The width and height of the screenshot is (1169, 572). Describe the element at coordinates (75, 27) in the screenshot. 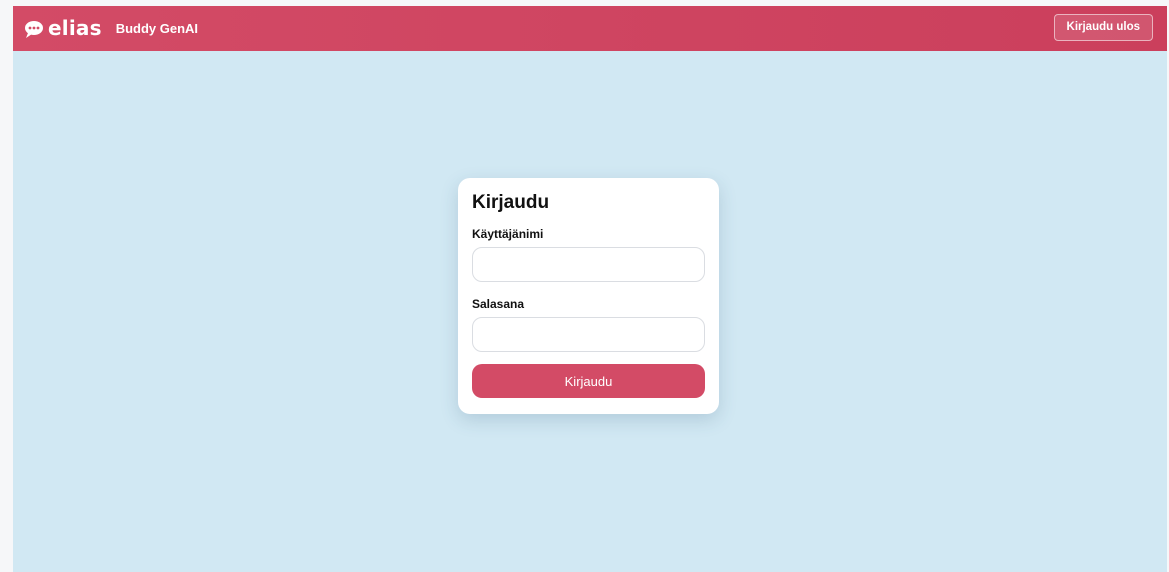

I see `brand-logo-text: elias` at that location.